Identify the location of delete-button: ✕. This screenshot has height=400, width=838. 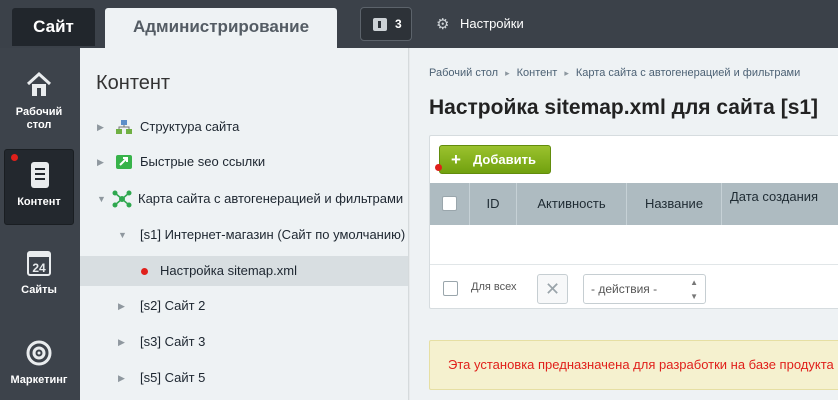
(552, 289).